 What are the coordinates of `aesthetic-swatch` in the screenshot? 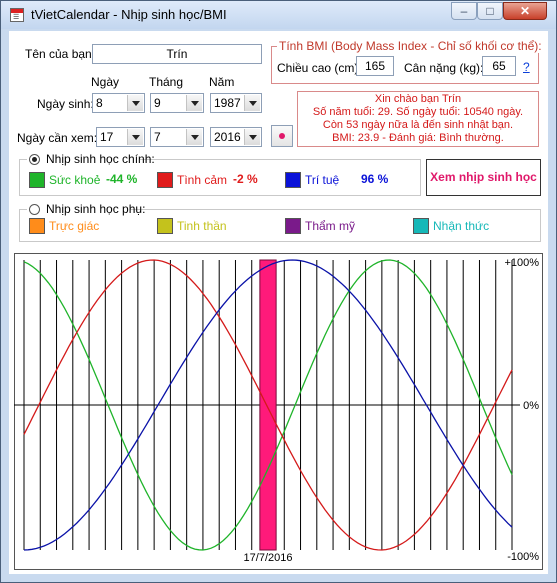 It's located at (293, 226).